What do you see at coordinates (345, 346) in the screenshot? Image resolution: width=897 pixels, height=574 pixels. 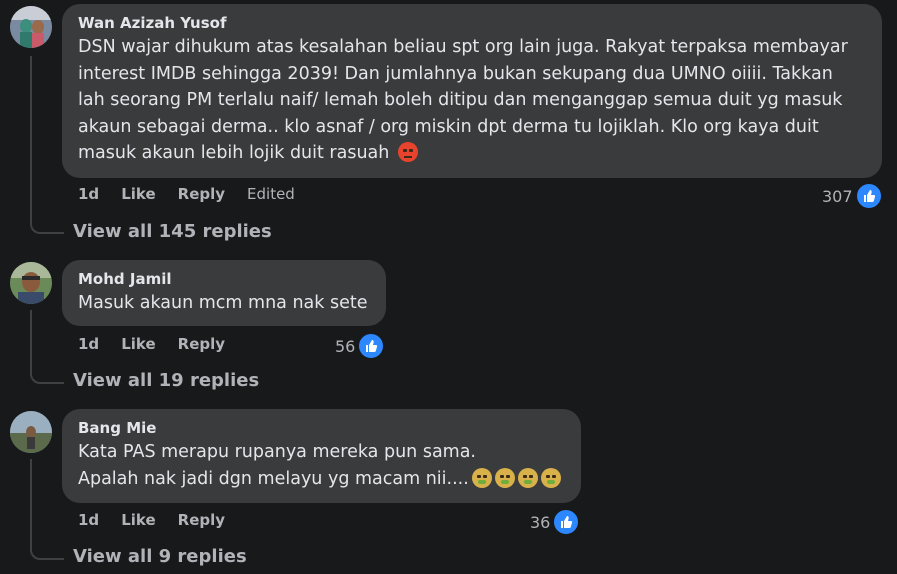 I see `like-count: 56` at bounding box center [345, 346].